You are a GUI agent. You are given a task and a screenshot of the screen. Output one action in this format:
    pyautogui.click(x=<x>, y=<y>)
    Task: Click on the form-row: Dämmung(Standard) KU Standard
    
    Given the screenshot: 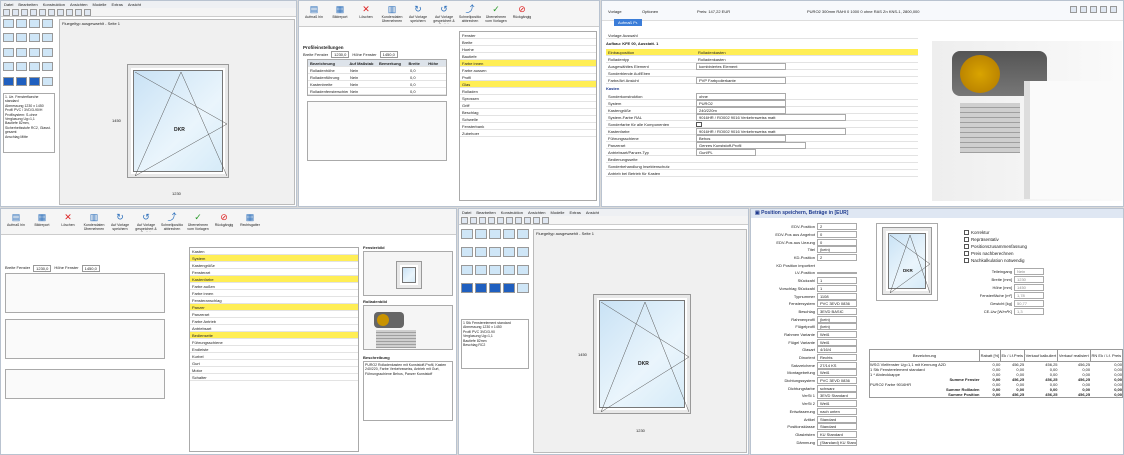 What is the action you would take?
    pyautogui.click(x=814, y=442)
    